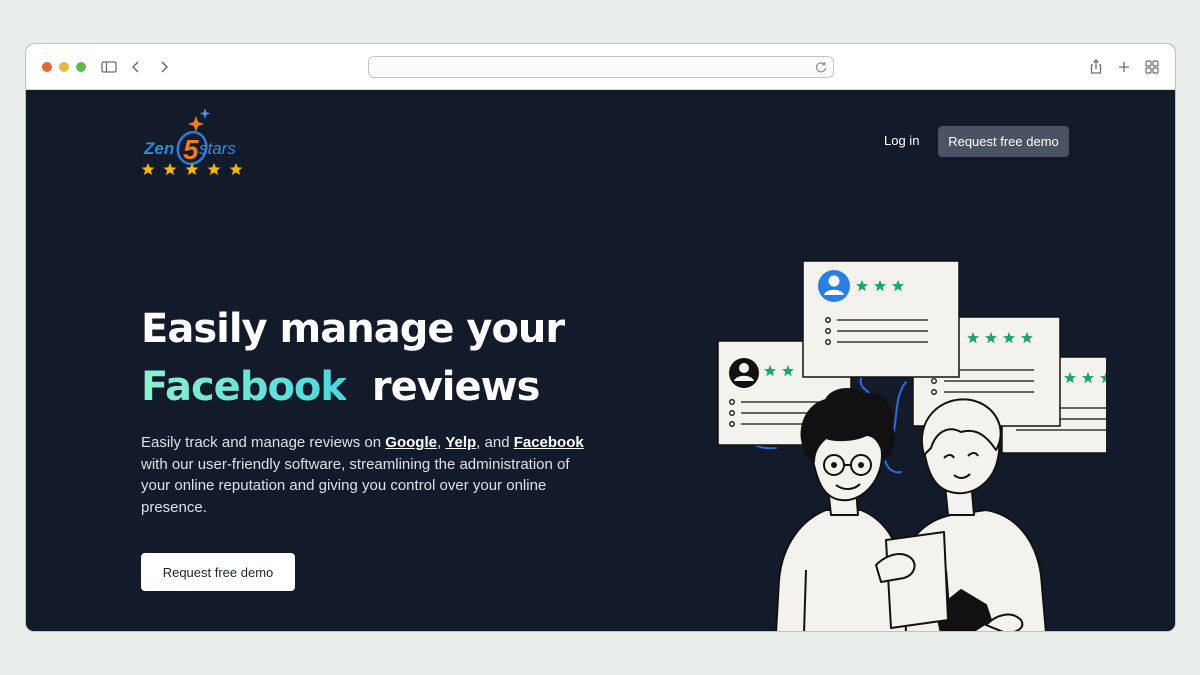 This screenshot has width=1200, height=675. What do you see at coordinates (901, 142) in the screenshot?
I see `login-link: Log in` at bounding box center [901, 142].